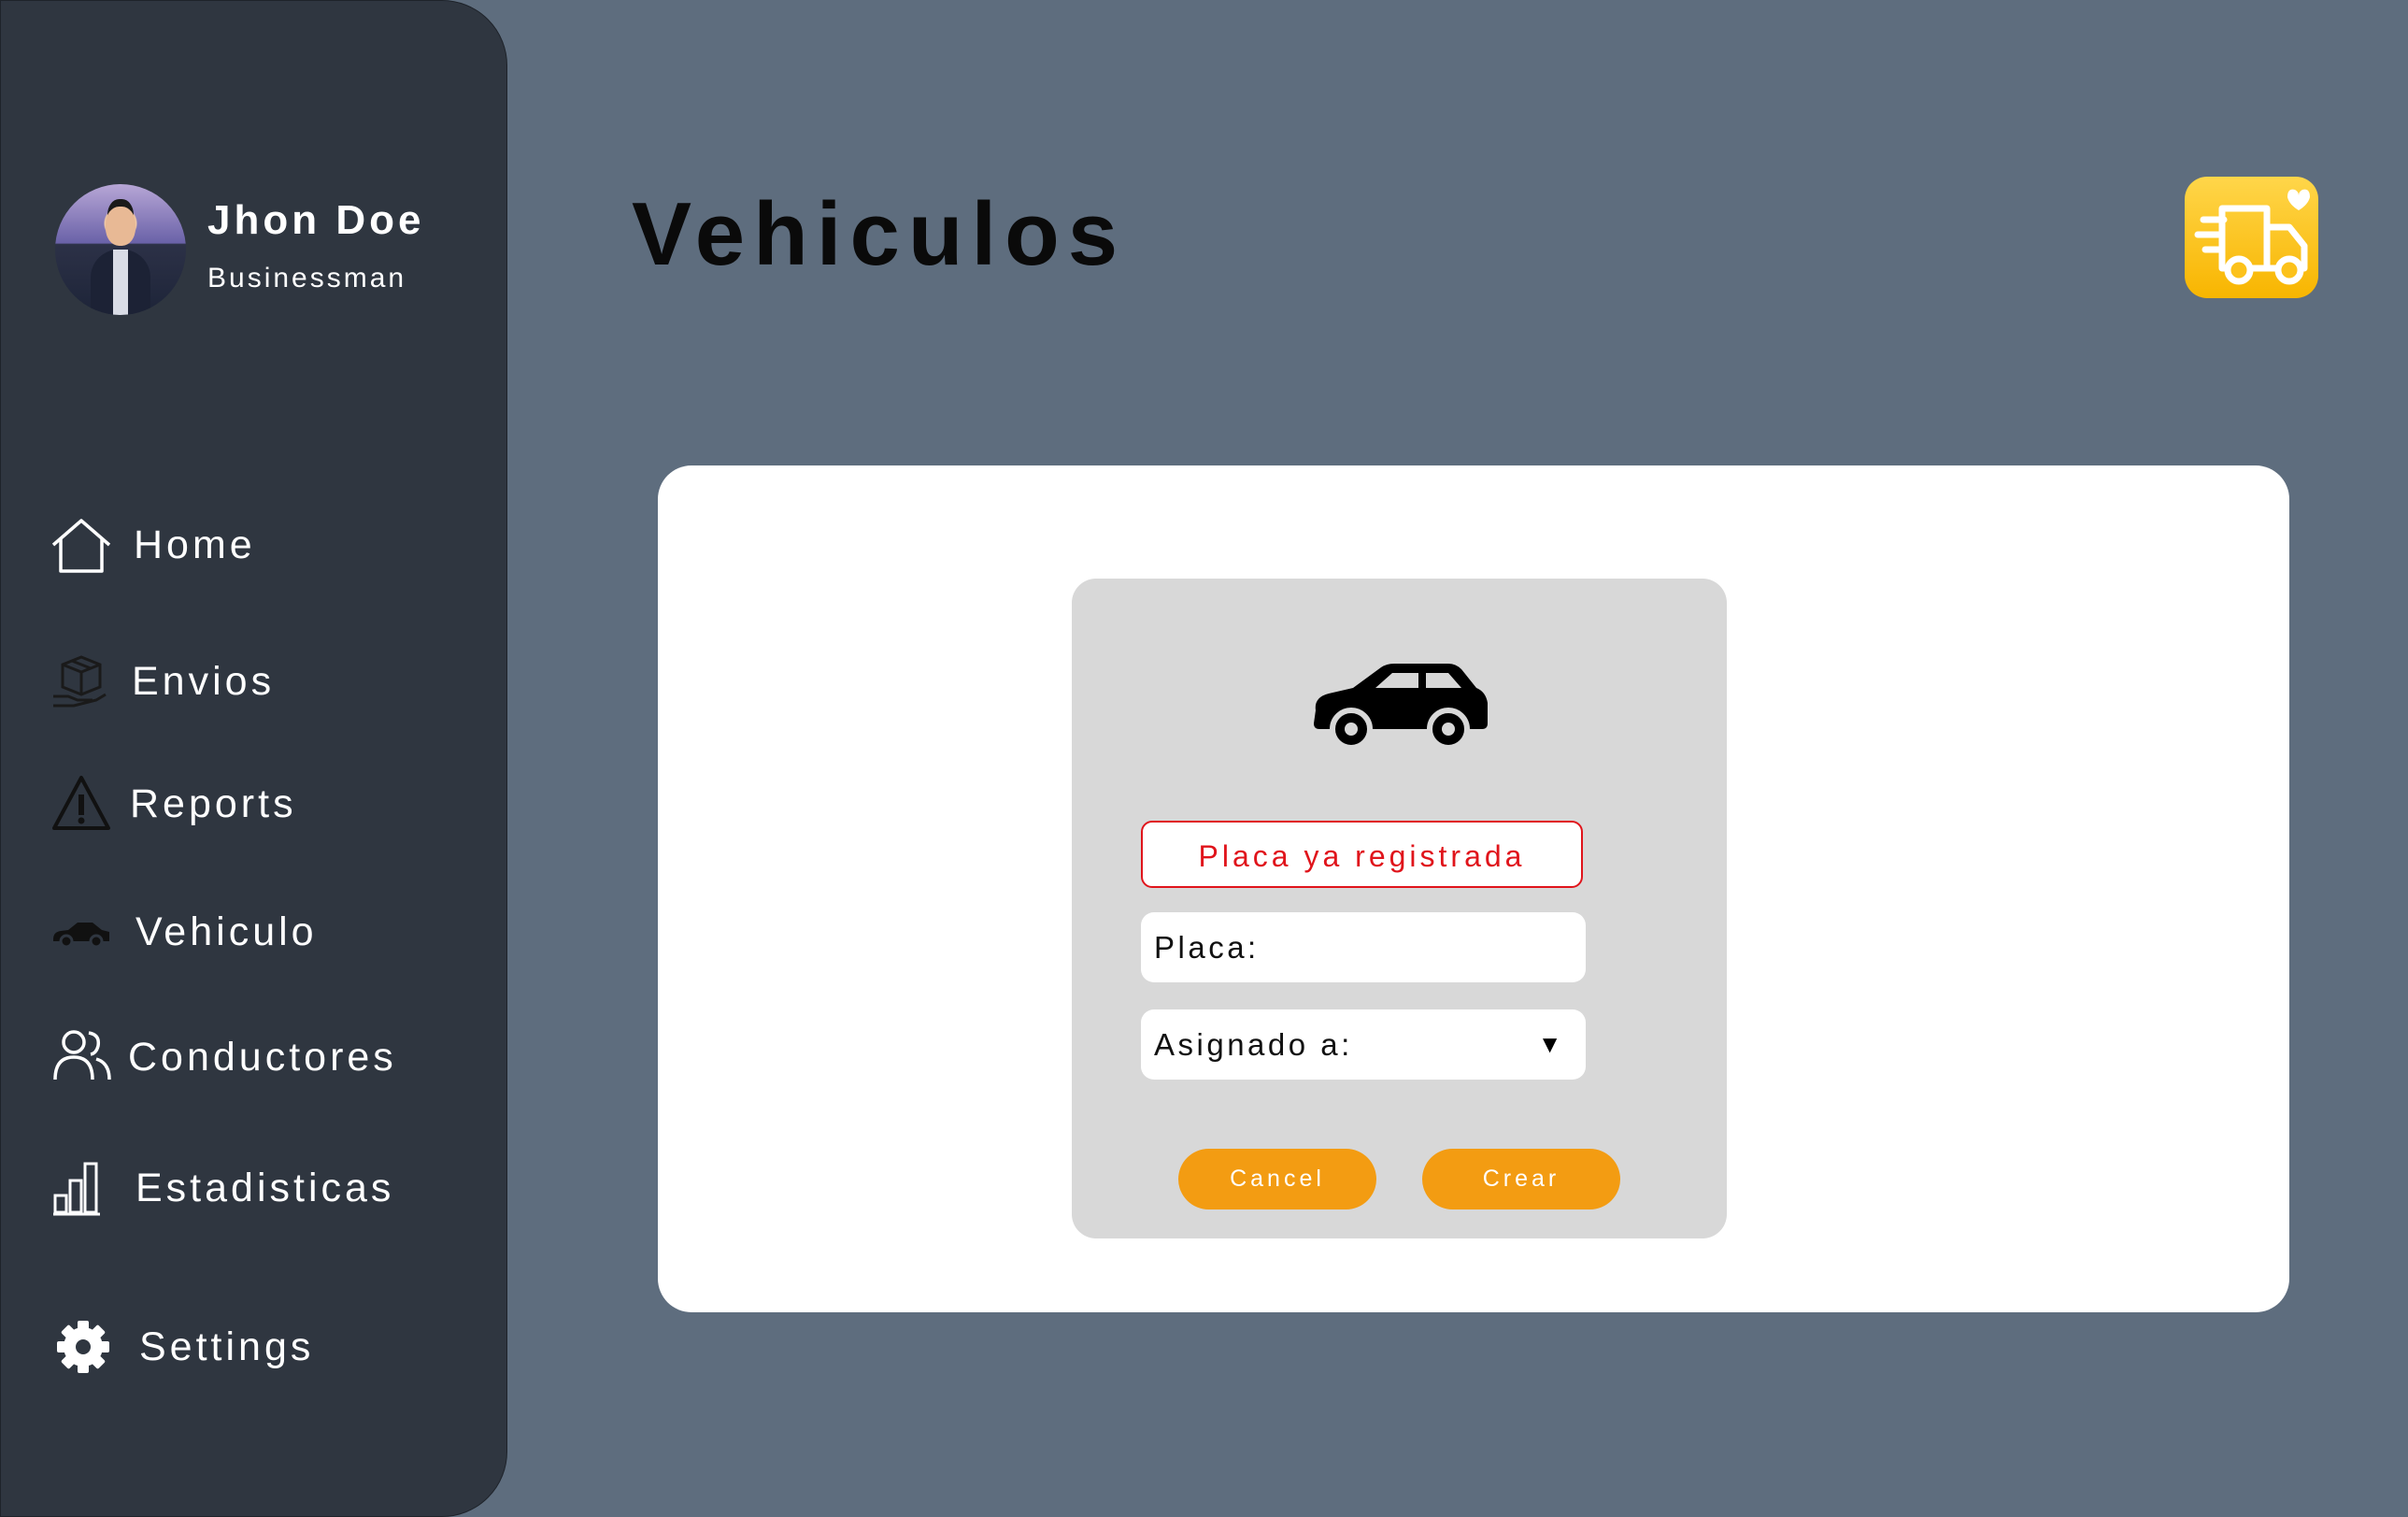  I want to click on error-message: Placa ya registrada, so click(1362, 855).